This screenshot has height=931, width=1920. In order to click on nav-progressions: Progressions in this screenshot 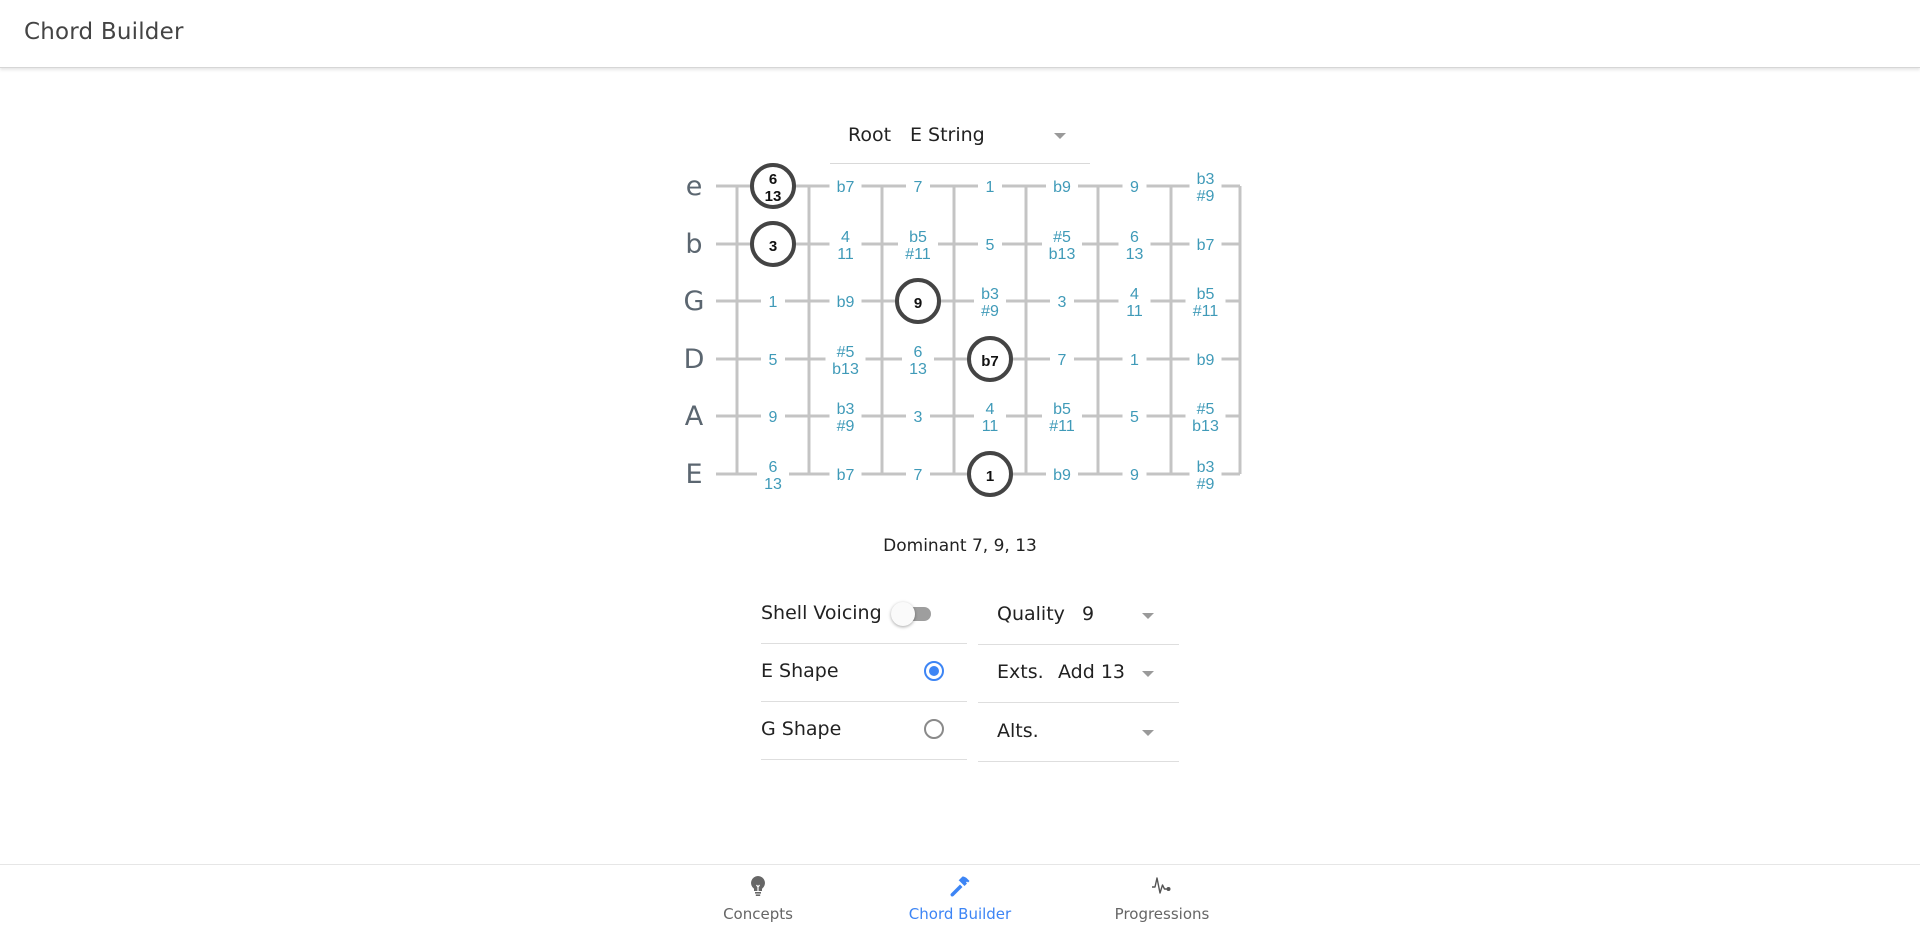, I will do `click(1162, 898)`.